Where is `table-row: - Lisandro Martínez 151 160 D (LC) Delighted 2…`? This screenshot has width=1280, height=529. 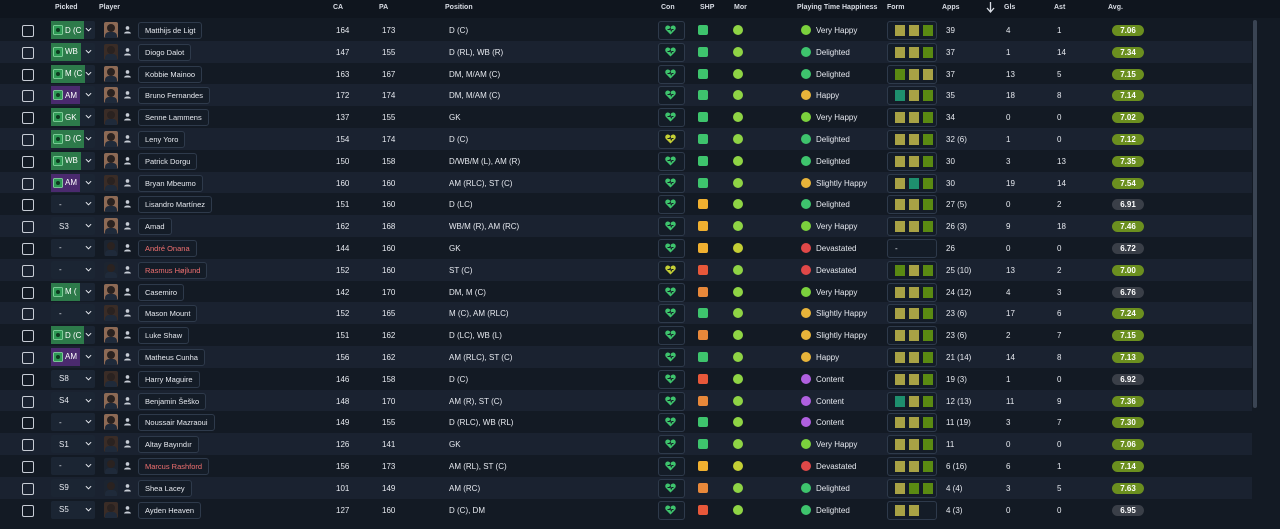
table-row: - Lisandro Martínez 151 160 D (LC) Delighted 2… is located at coordinates (626, 204).